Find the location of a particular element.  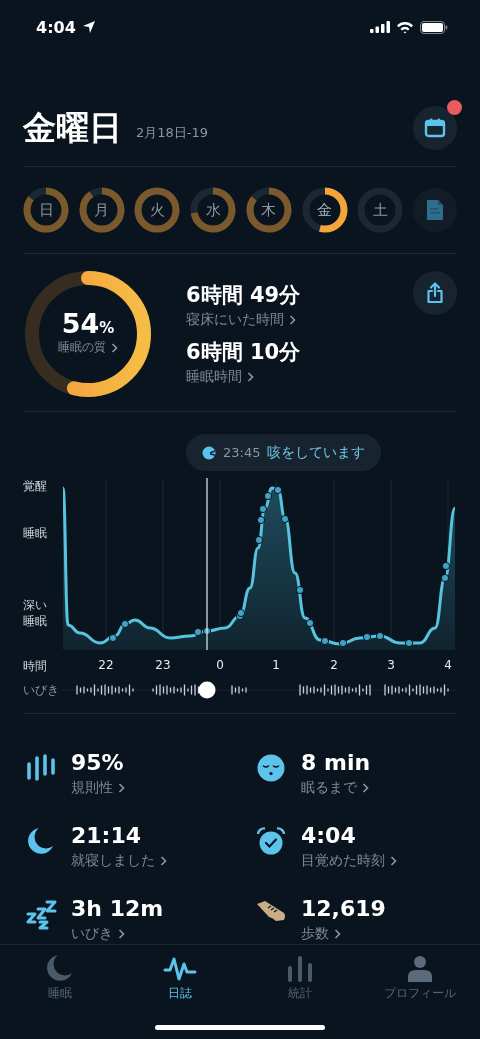

event-time: 23:45 is located at coordinates (242, 452).